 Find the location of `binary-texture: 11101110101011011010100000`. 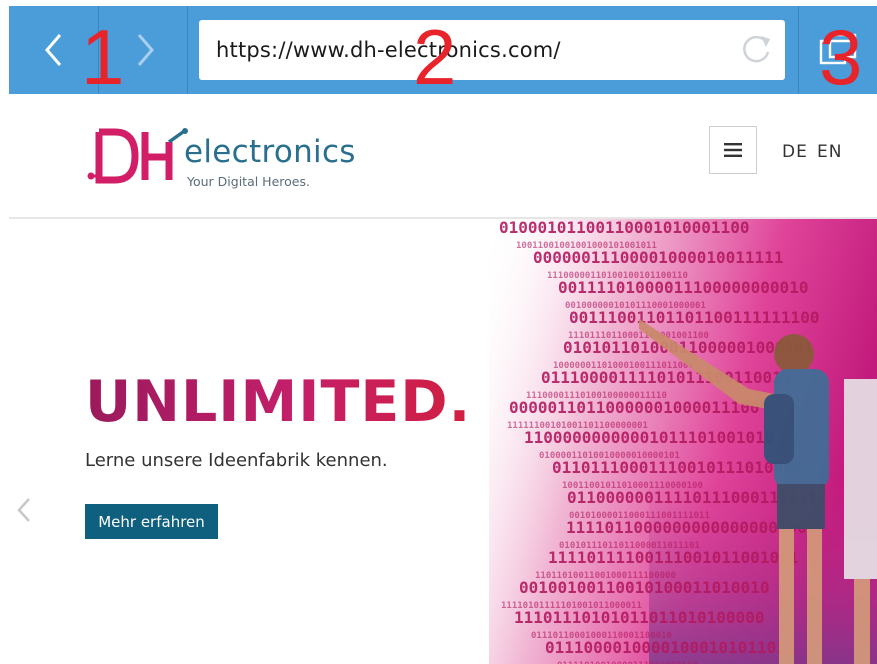

binary-texture: 11101110101011011010100000 is located at coordinates (639, 617).